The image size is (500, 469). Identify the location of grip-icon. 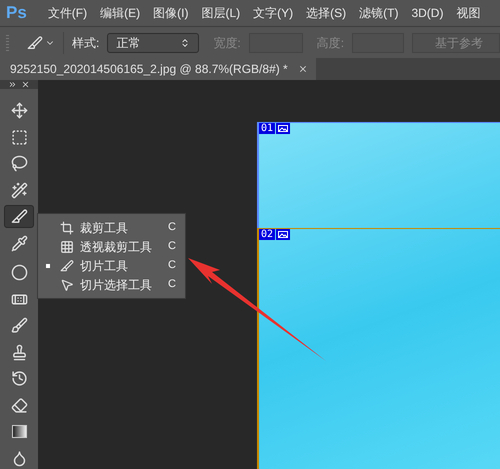
(7, 42).